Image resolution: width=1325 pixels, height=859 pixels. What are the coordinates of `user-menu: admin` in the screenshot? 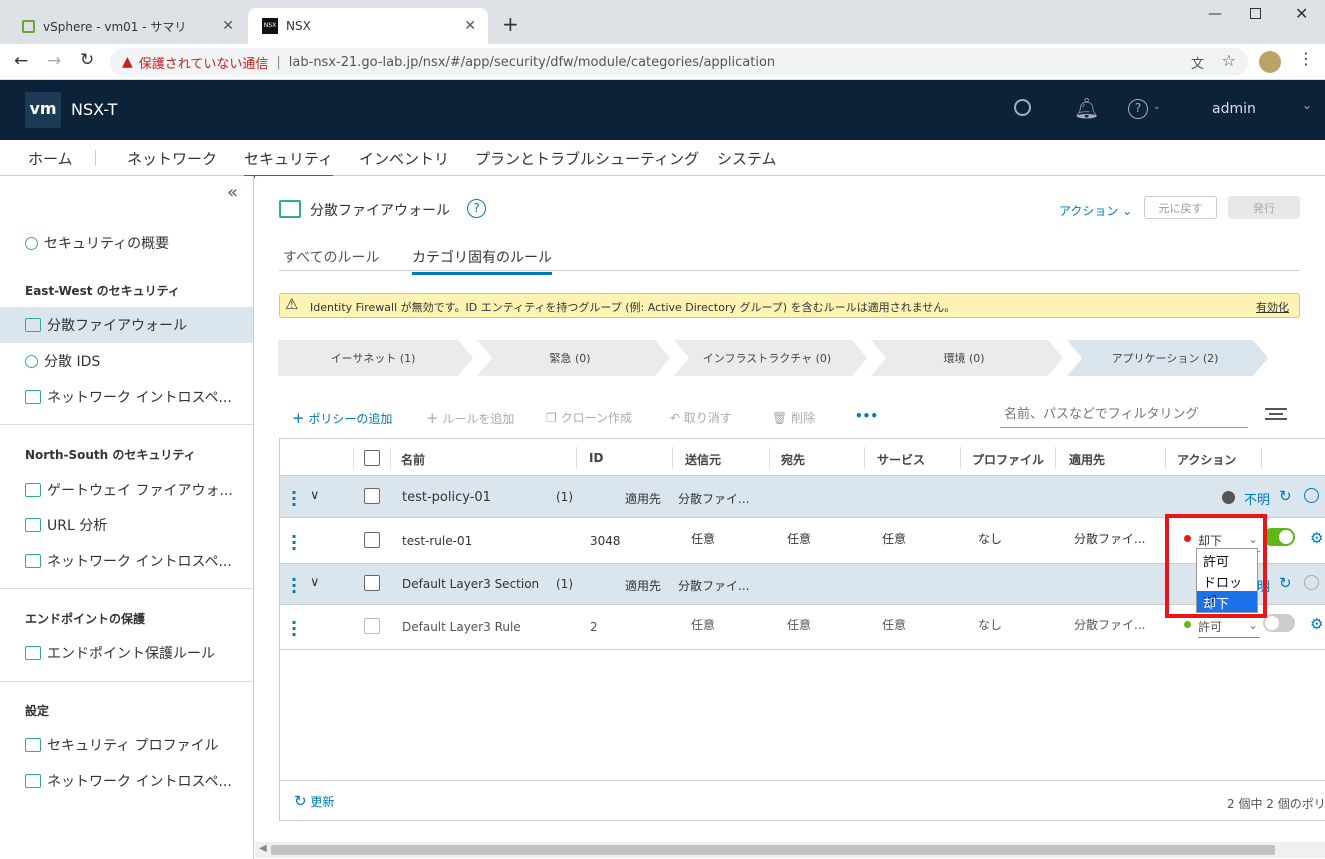 It's located at (1234, 109).